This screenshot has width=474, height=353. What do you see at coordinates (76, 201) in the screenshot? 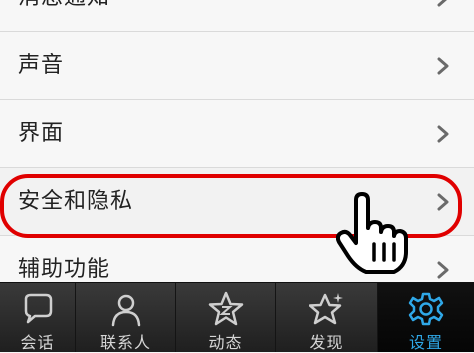
I see `settings-item-label: 安全和隐私` at bounding box center [76, 201].